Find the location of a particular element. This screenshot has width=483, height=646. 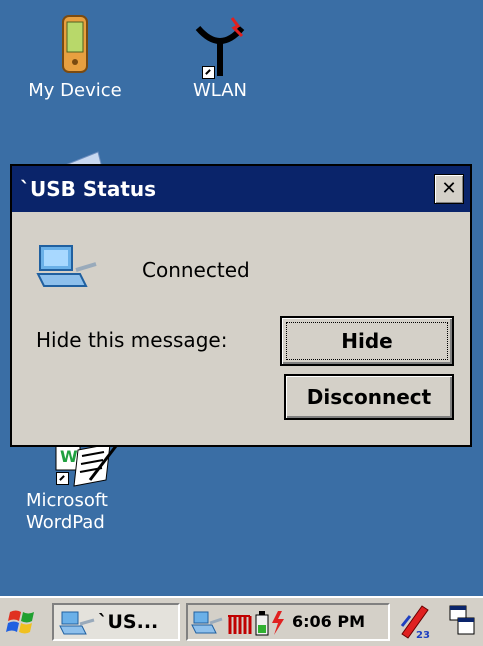

antenna-icon is located at coordinates (220, 46).